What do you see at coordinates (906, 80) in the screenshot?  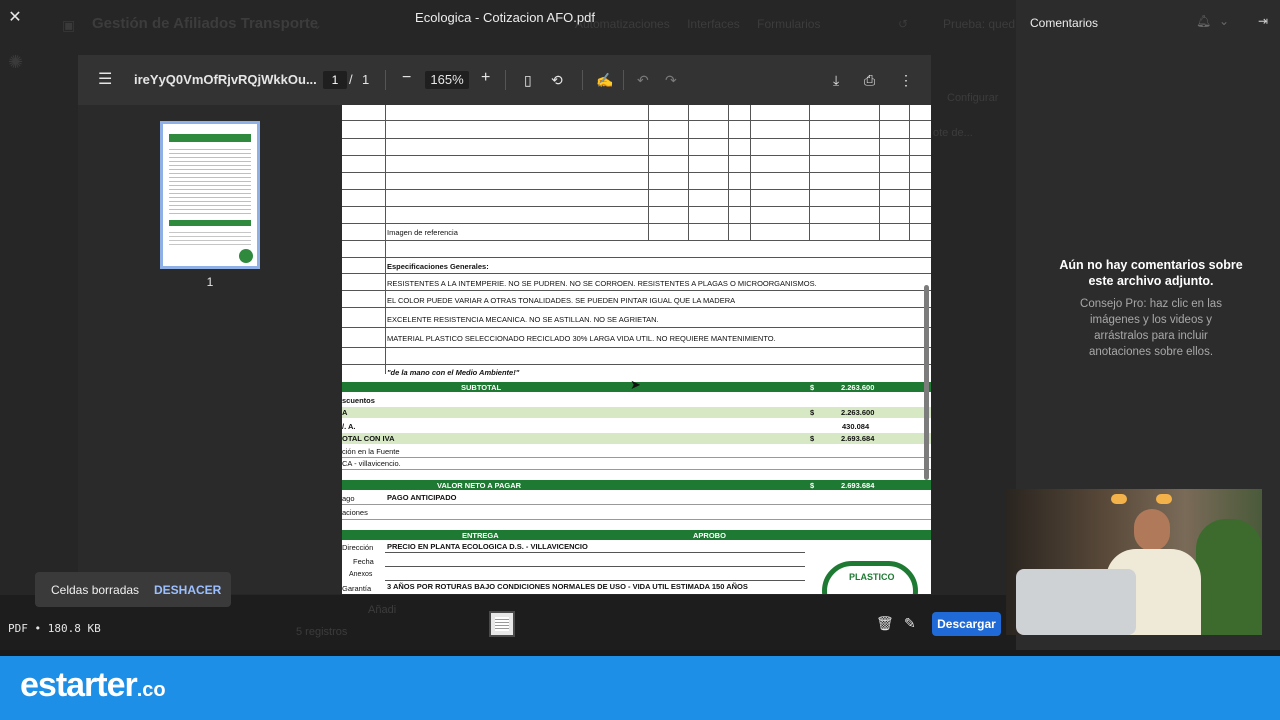 I see `more-options-icon: ⋮` at bounding box center [906, 80].